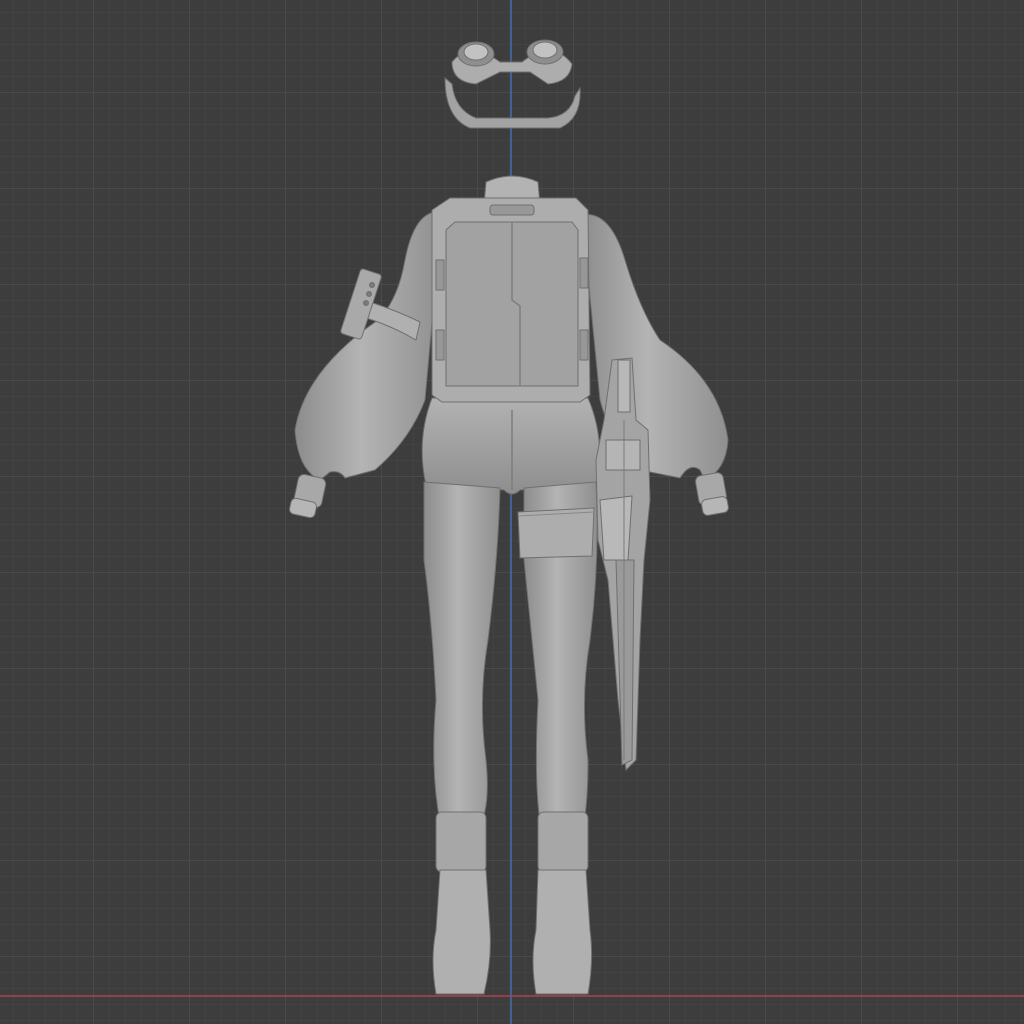  I want to click on left-boot, so click(461, 903).